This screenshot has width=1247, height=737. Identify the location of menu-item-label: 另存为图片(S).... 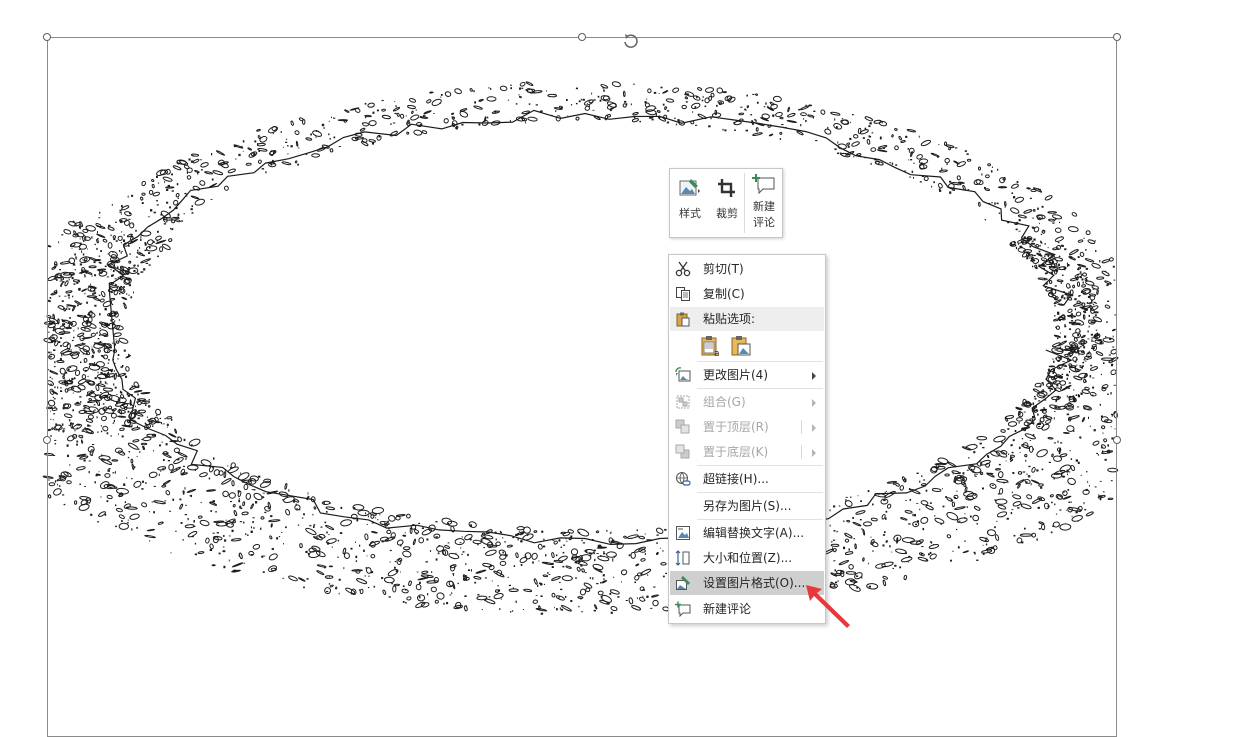
(747, 506).